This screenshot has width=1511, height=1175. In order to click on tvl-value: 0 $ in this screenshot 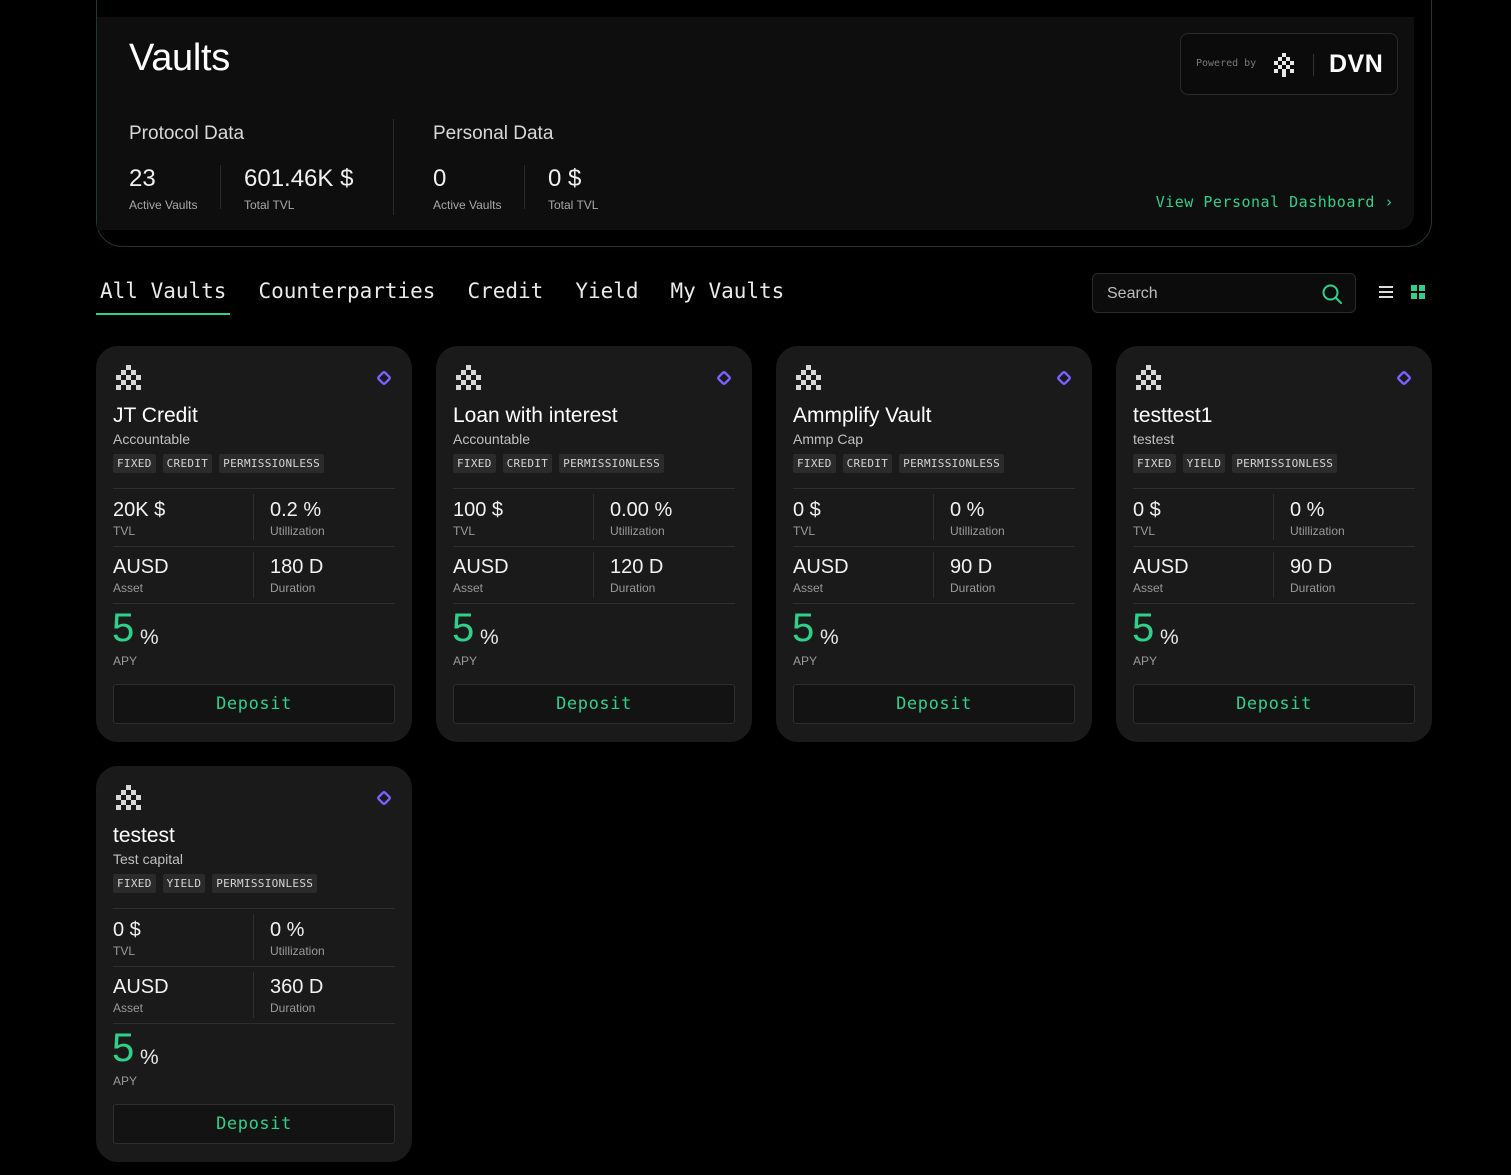, I will do `click(1147, 510)`.